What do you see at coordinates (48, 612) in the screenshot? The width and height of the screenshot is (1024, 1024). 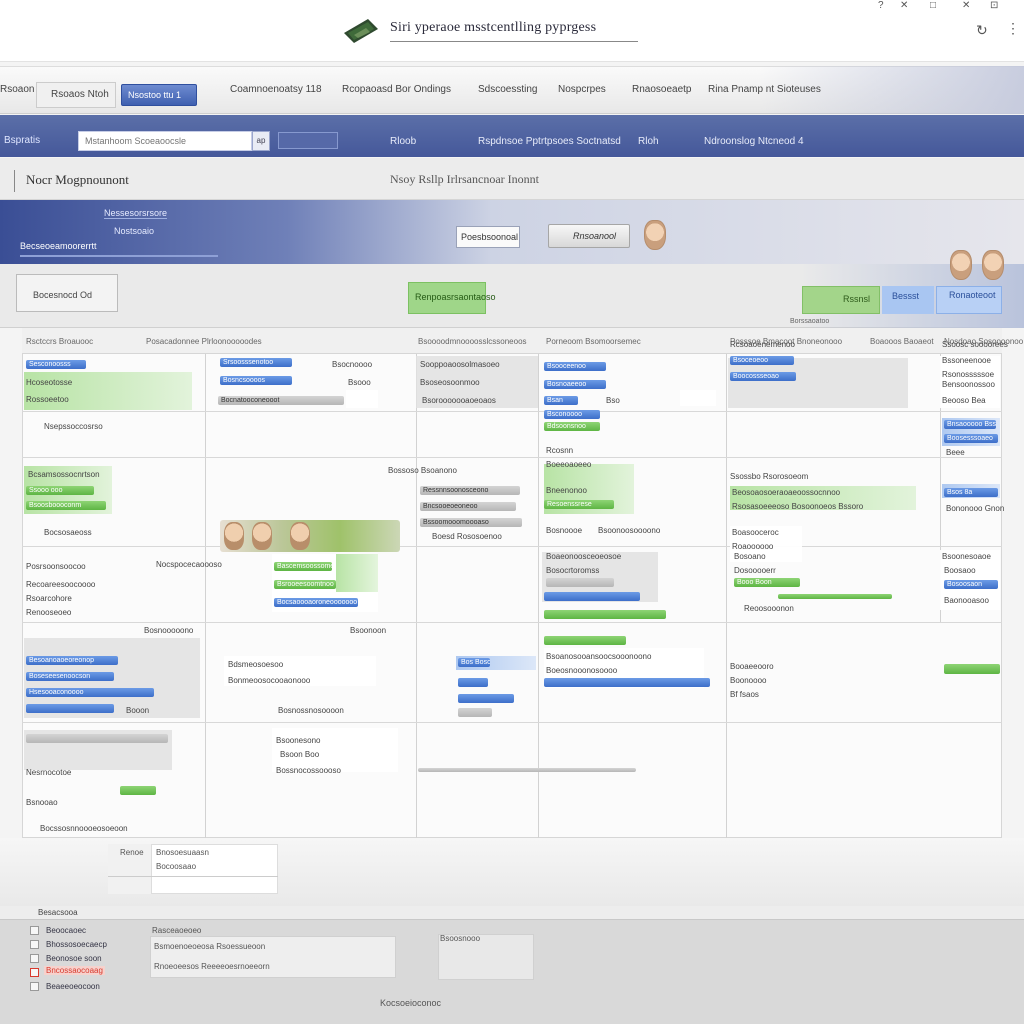 I see `event-label: Renooseoeo` at bounding box center [48, 612].